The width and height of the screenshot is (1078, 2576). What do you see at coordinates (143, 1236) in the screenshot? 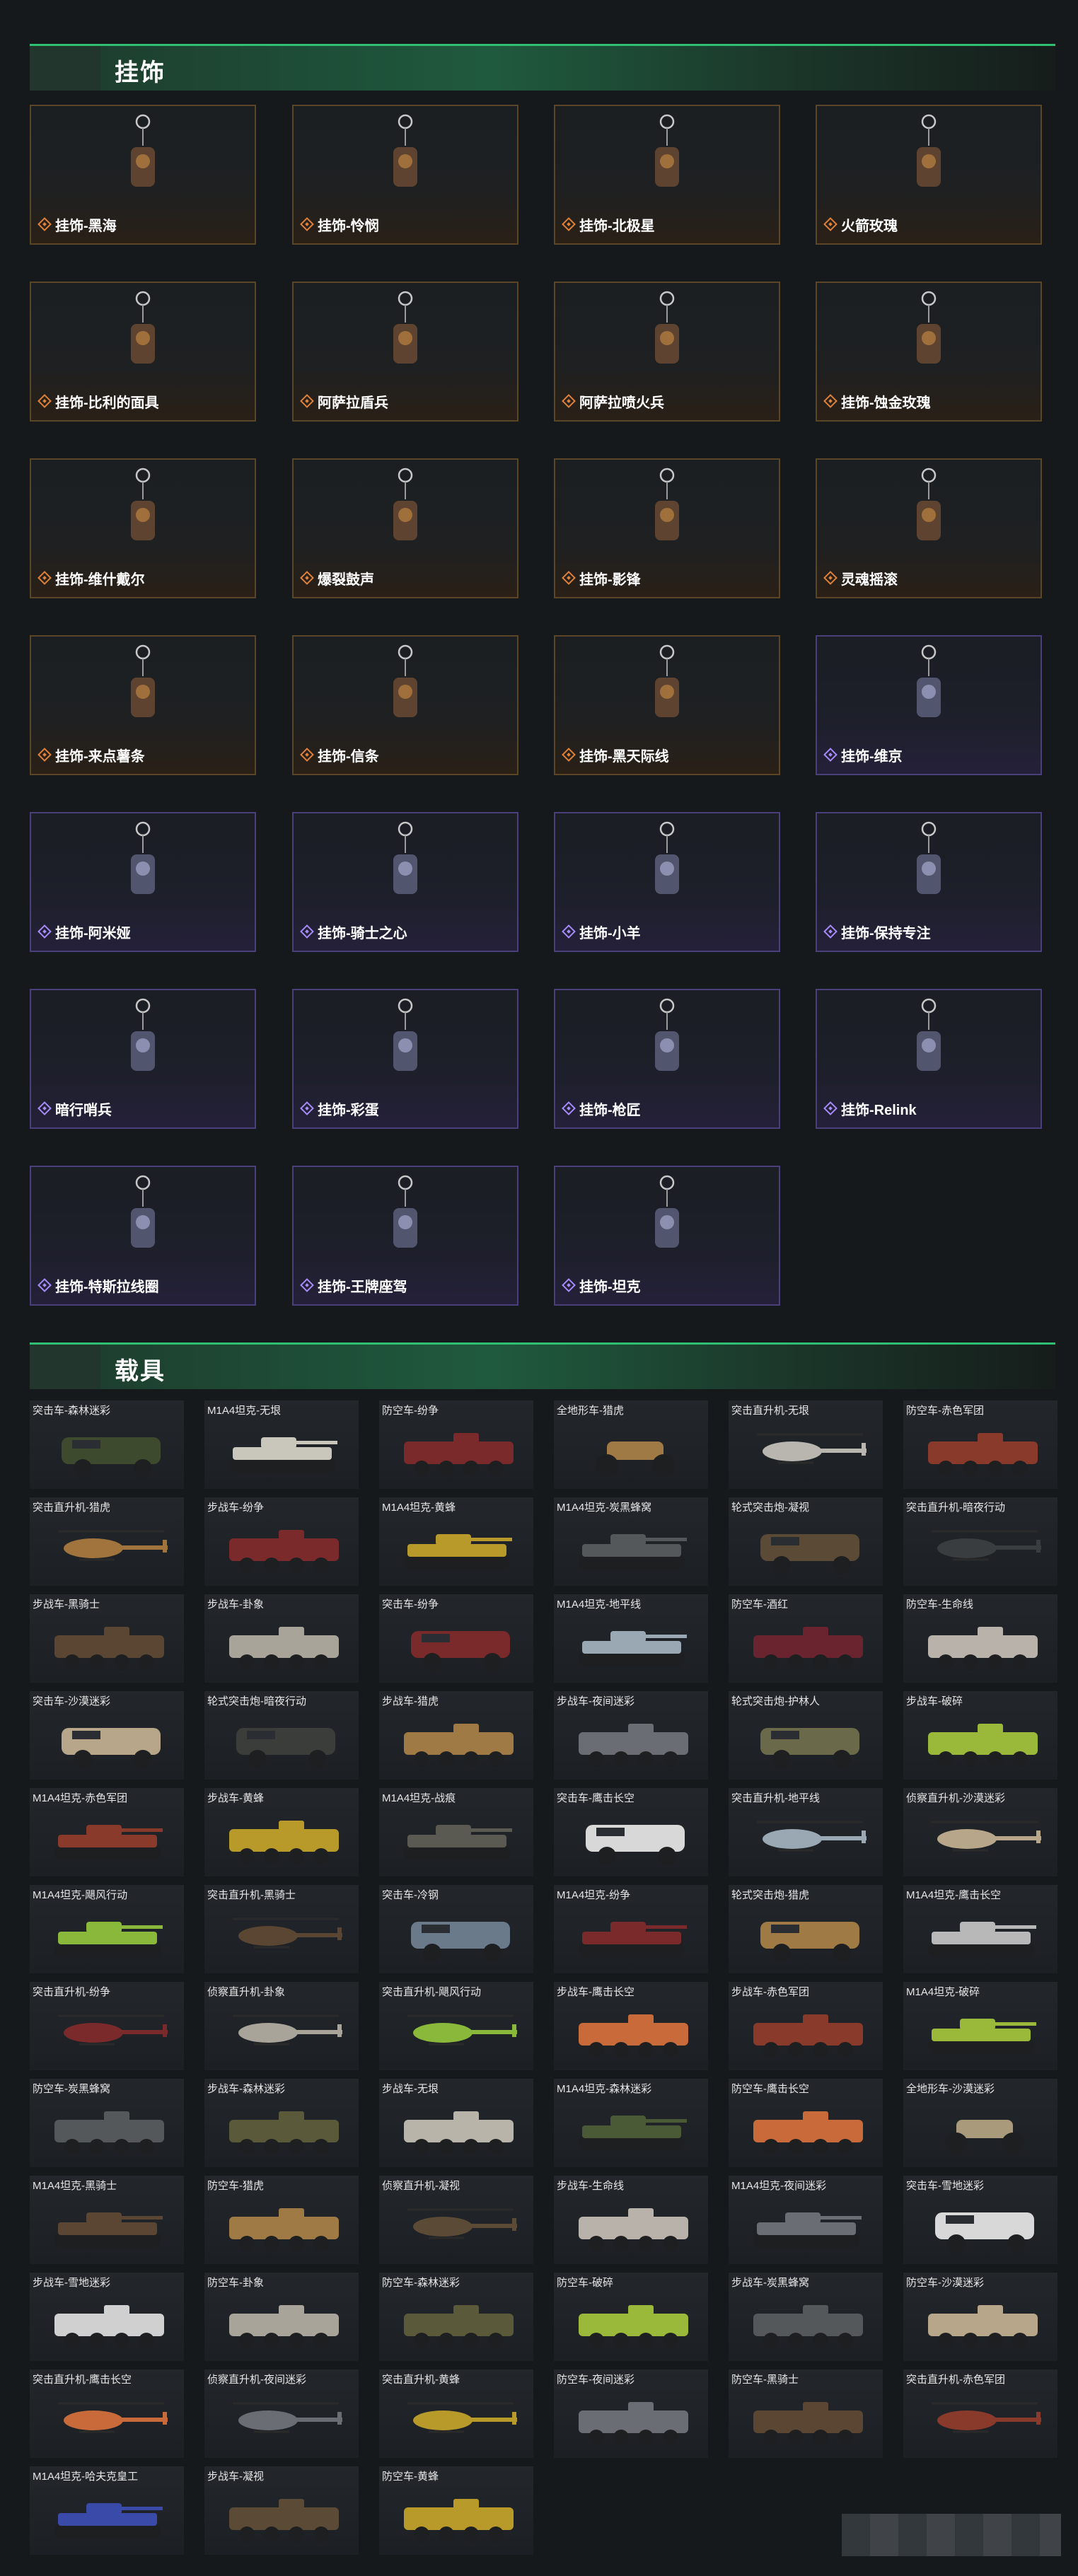
I see `charm-card: 挂饰-特斯拉线圈` at bounding box center [143, 1236].